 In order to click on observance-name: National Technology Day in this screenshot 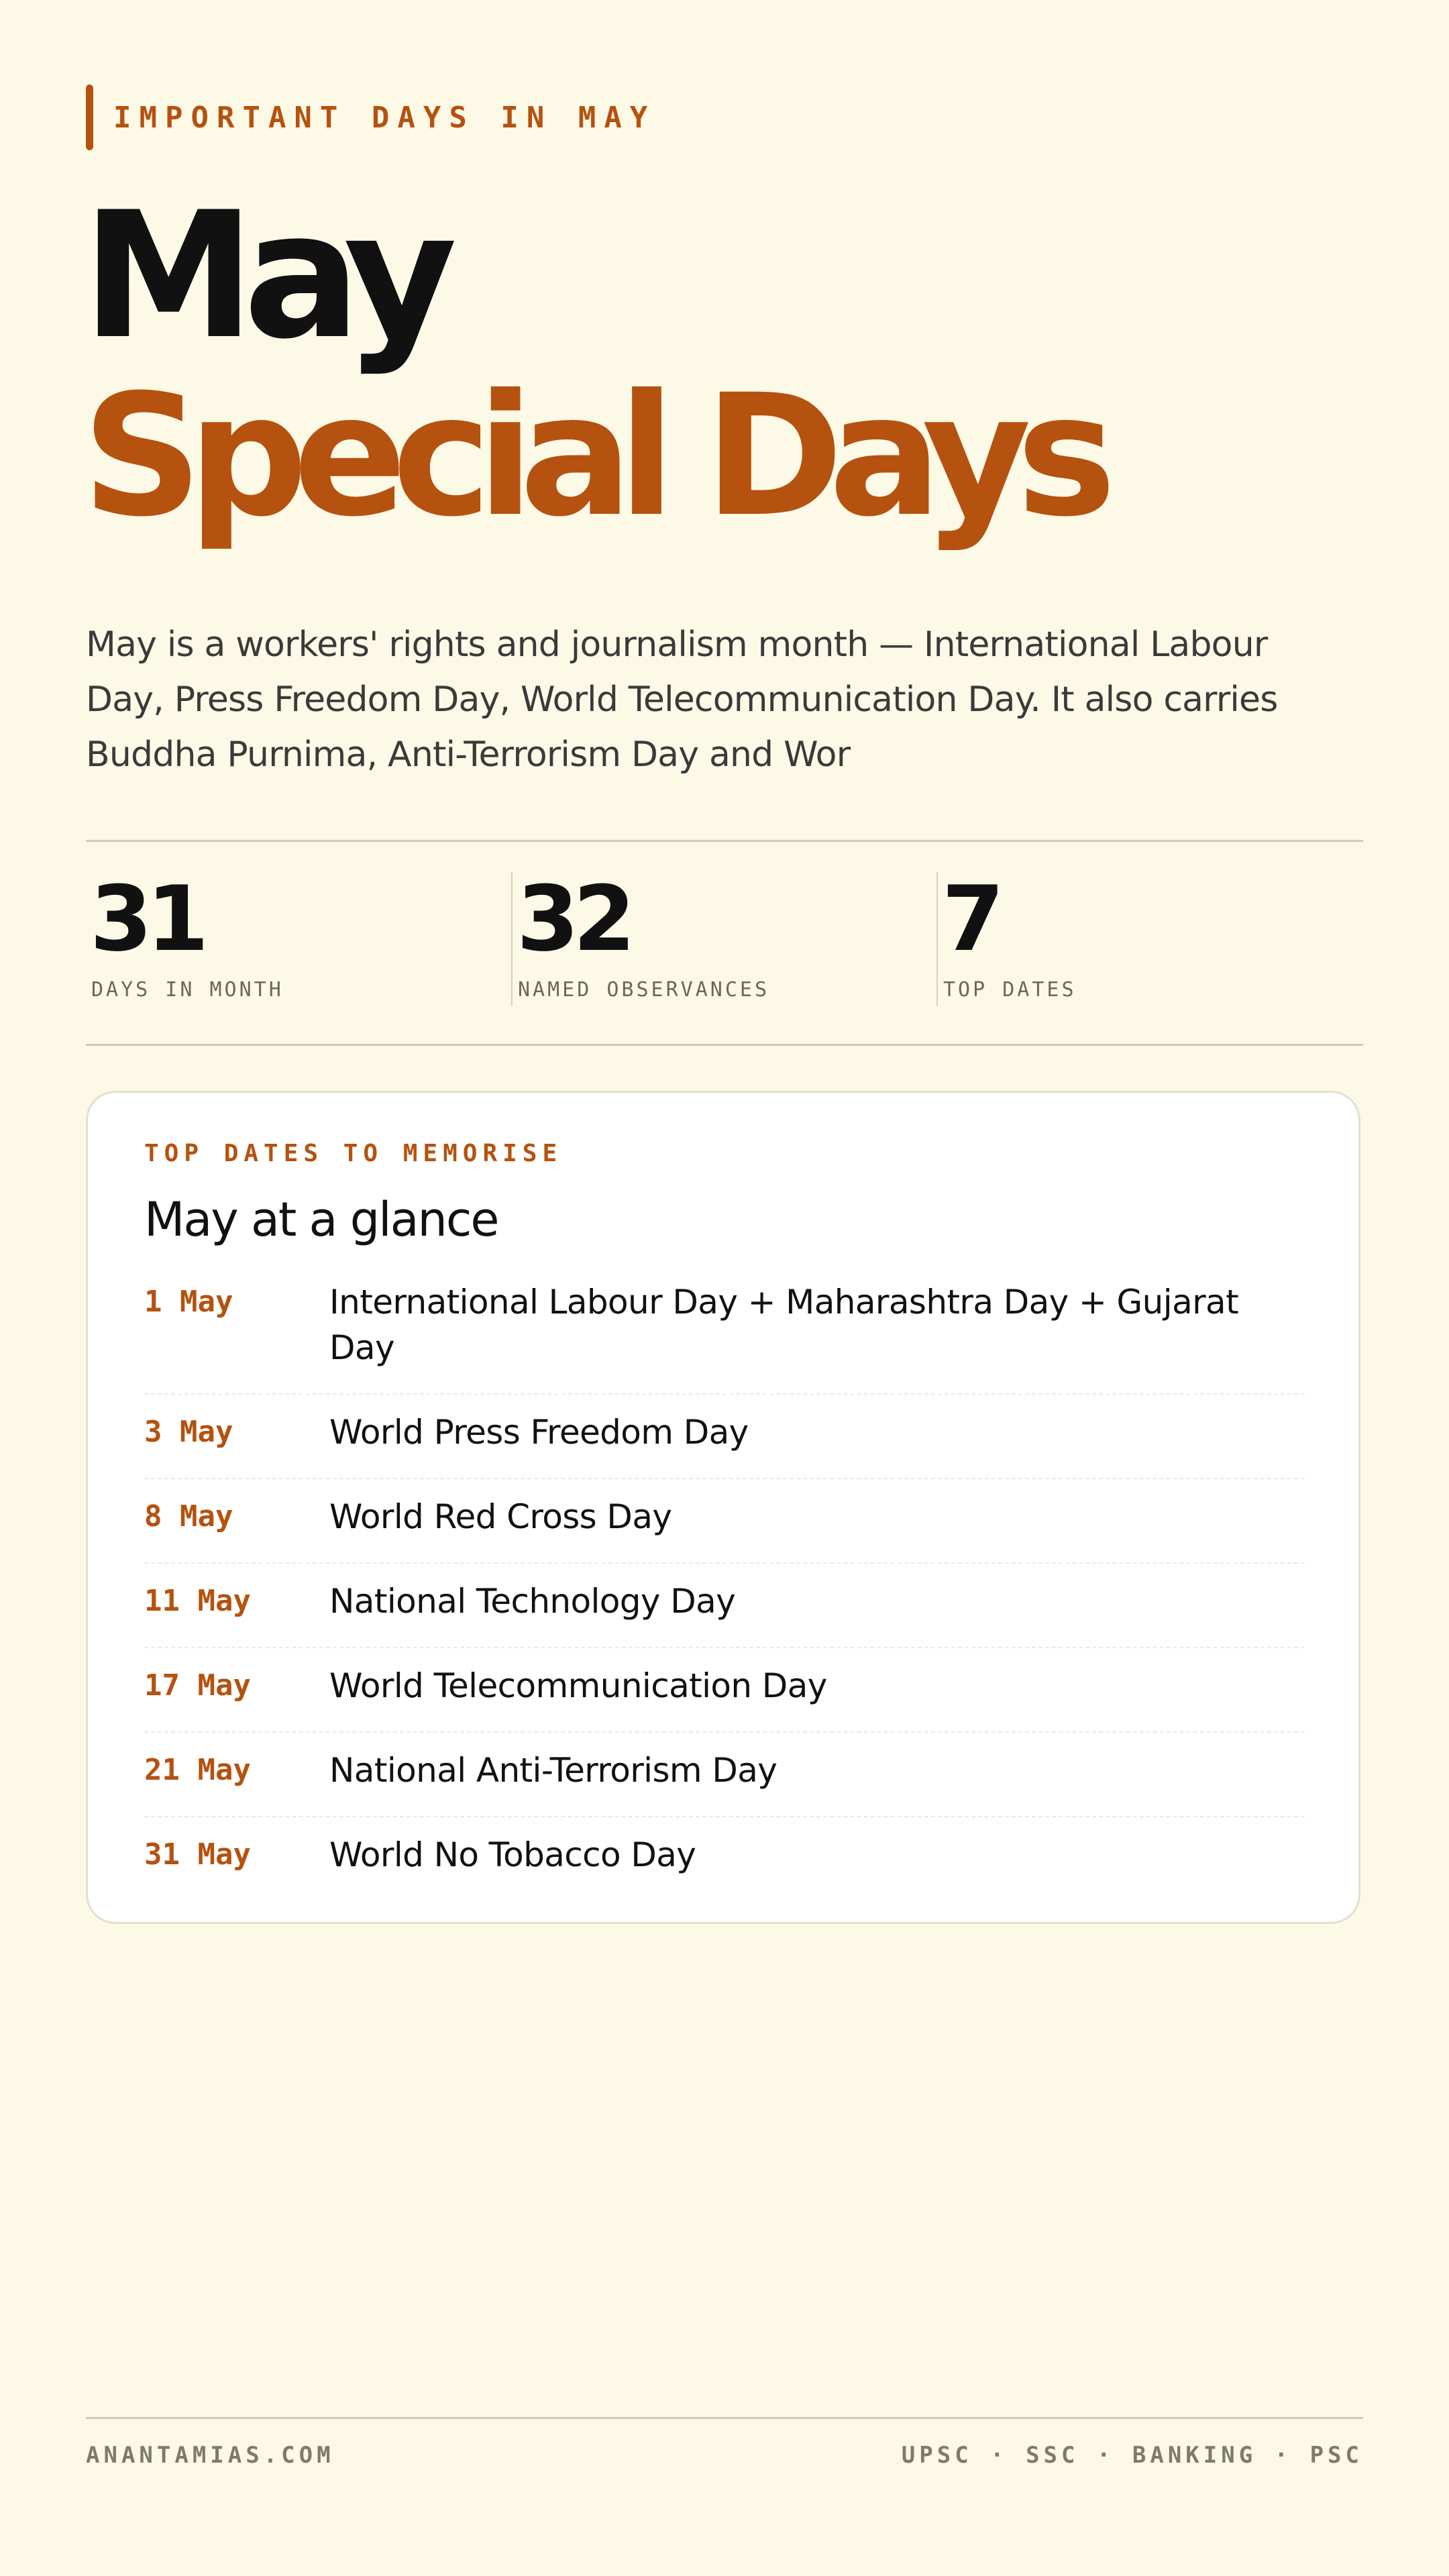, I will do `click(532, 1601)`.